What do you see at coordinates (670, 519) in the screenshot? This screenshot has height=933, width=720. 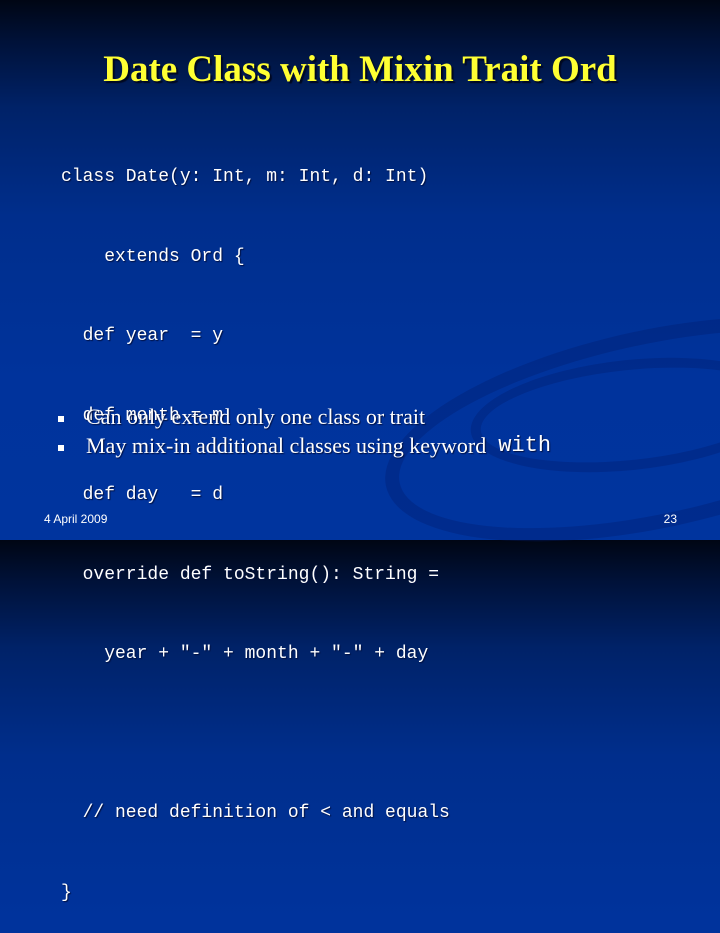 I see `slide-number: 23` at bounding box center [670, 519].